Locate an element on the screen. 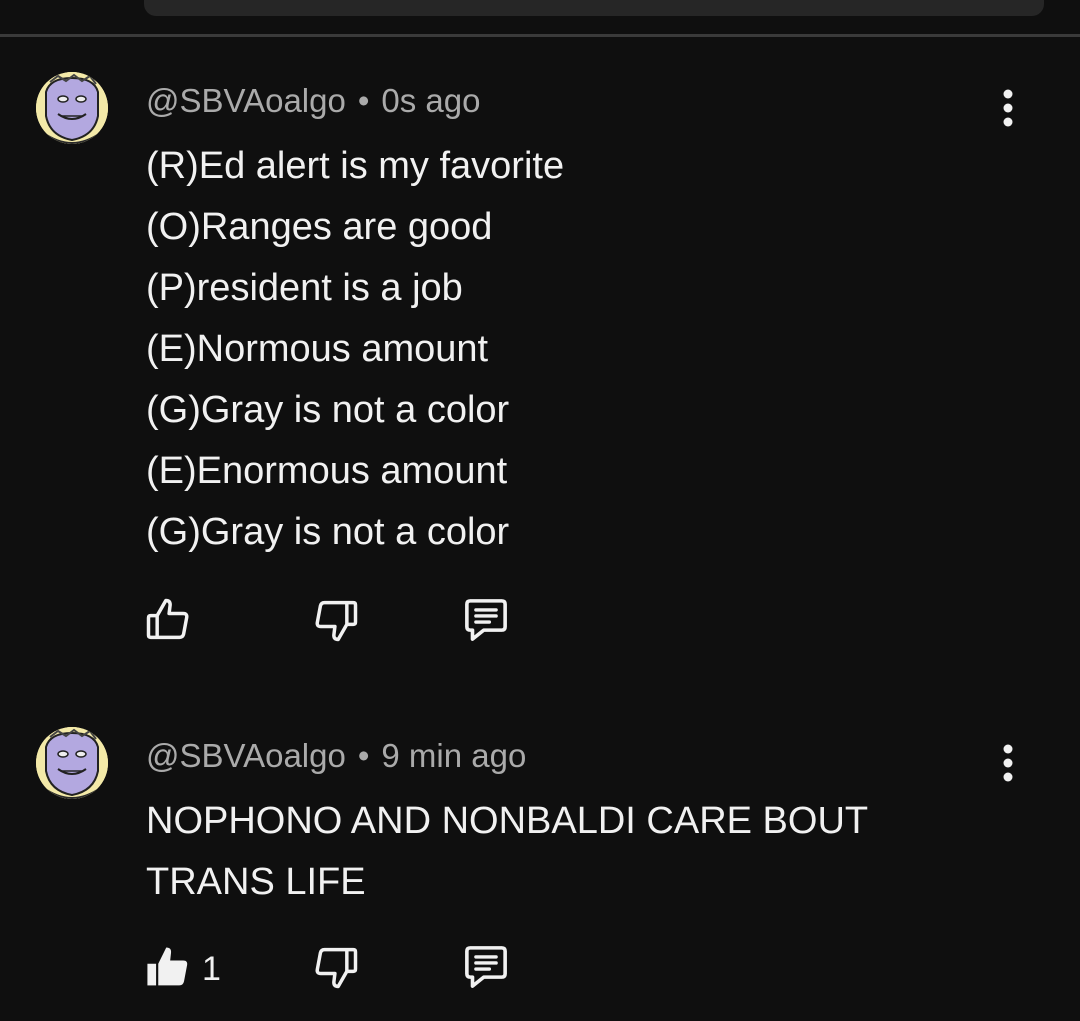  like-count: 1 is located at coordinates (211, 969).